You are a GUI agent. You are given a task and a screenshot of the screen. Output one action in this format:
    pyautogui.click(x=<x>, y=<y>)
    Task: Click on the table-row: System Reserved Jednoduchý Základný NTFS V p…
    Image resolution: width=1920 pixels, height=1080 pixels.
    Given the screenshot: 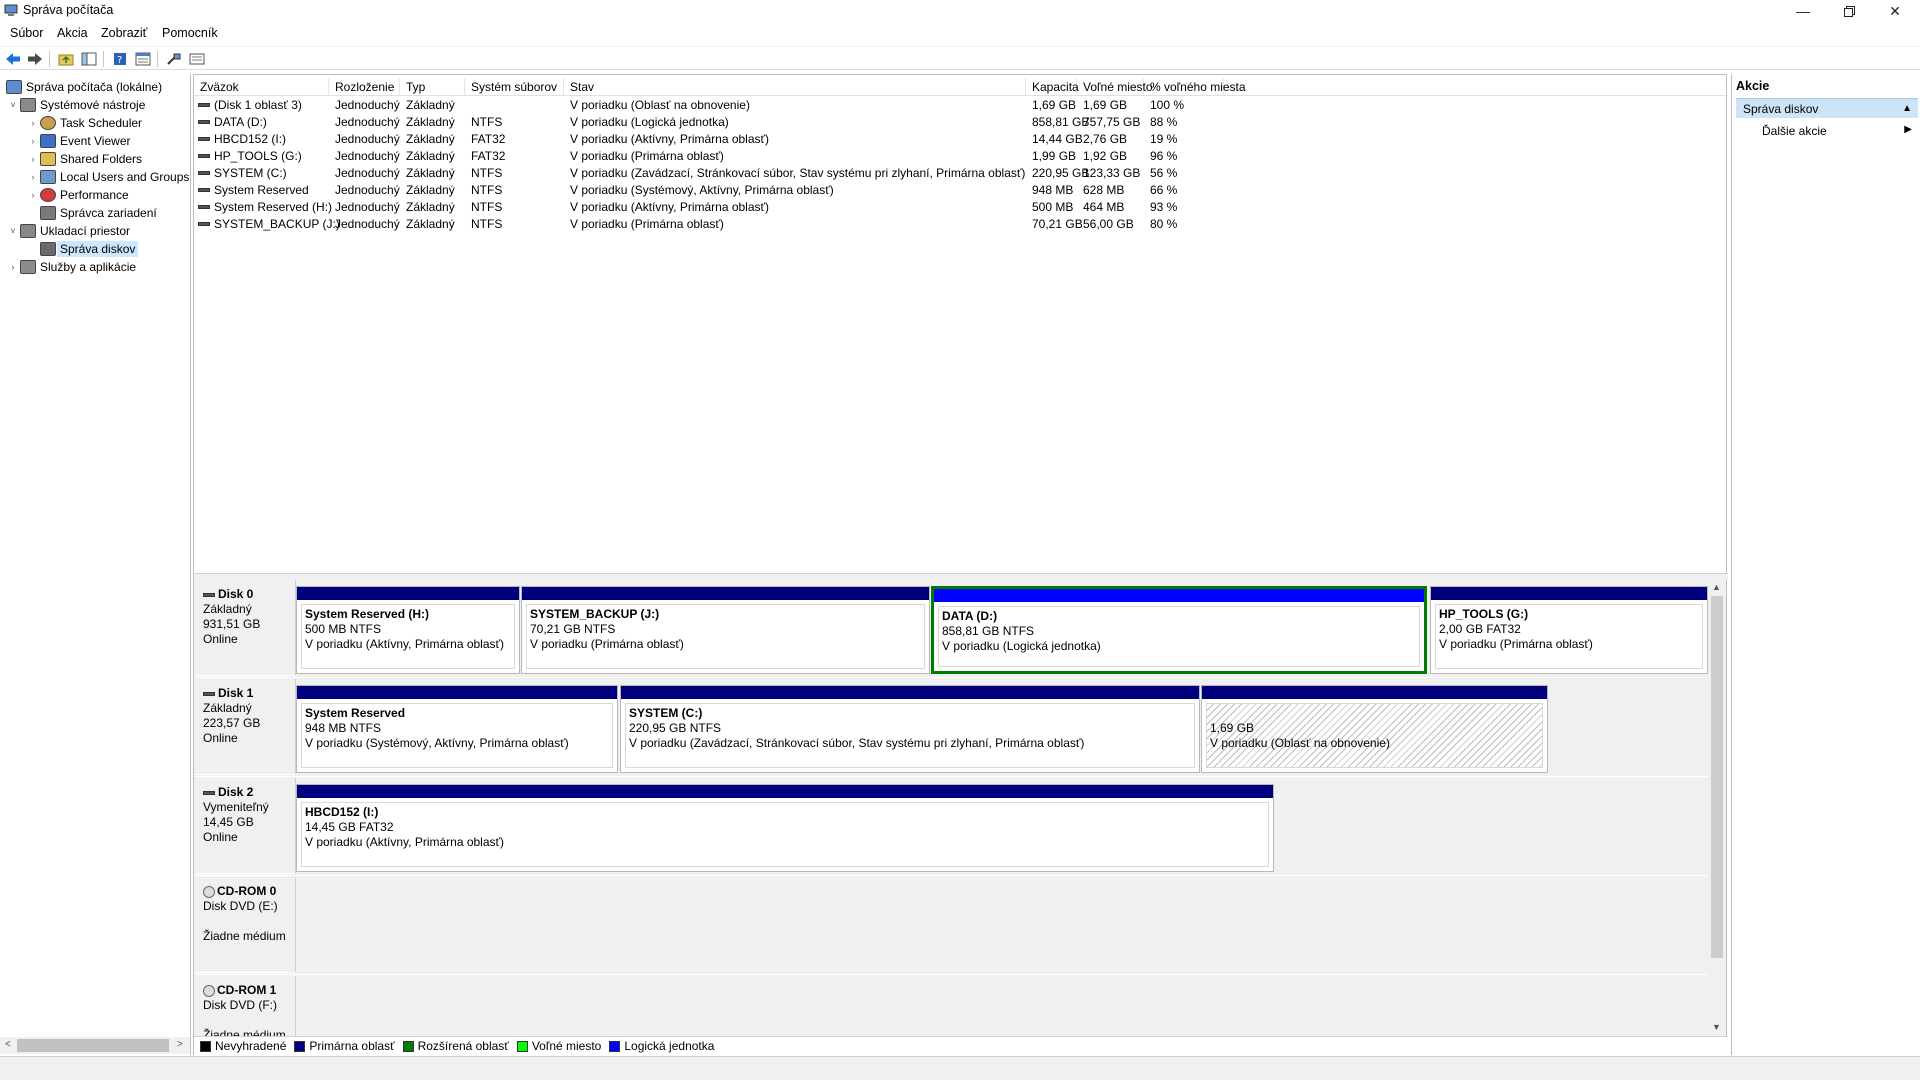 What is the action you would take?
    pyautogui.click(x=961, y=190)
    